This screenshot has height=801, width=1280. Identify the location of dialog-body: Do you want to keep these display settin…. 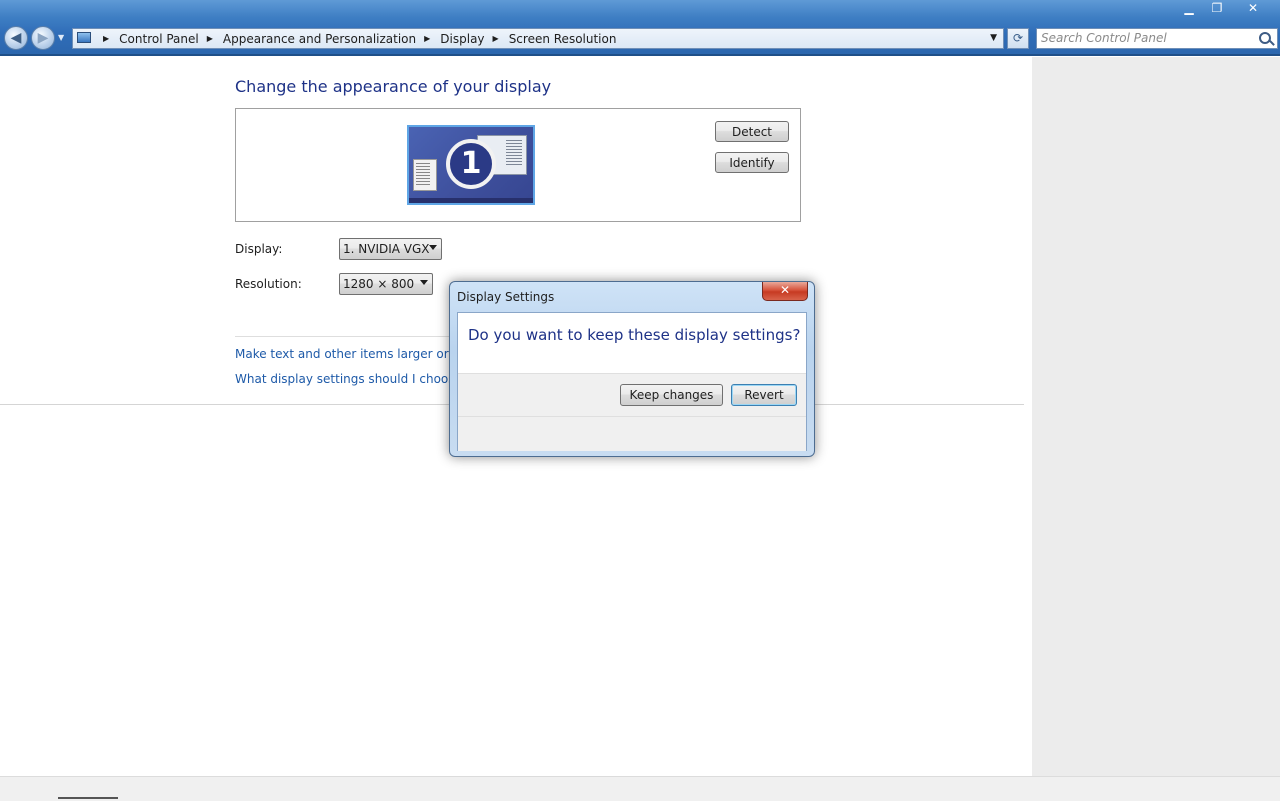
(632, 381).